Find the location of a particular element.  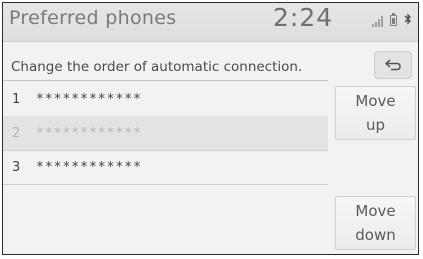

phone-index: 2 is located at coordinates (16, 133).